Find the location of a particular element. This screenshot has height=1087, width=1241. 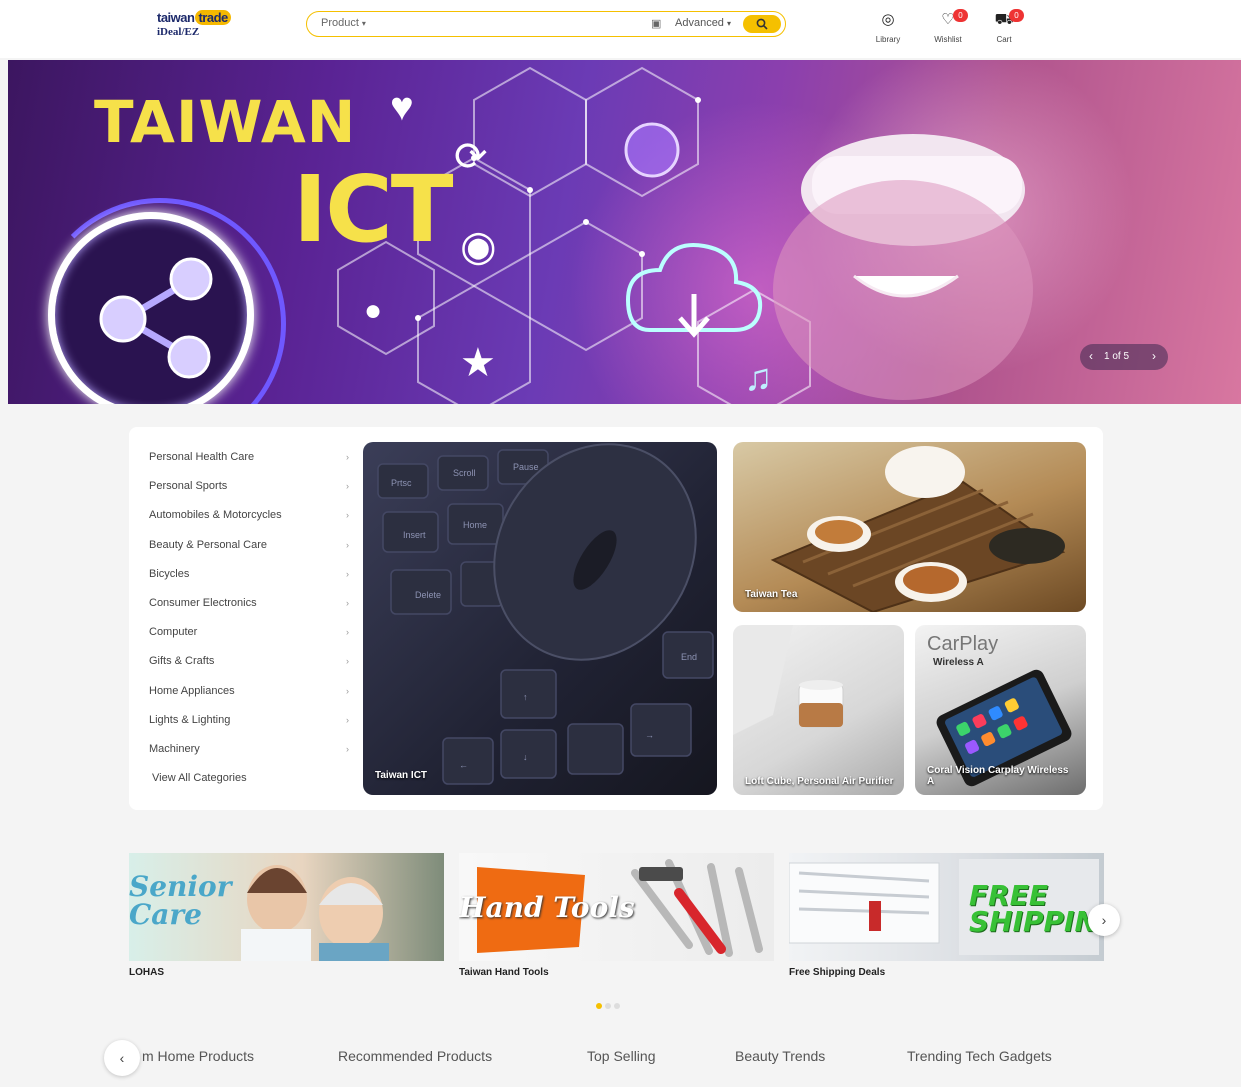

category-item: Consumer Electronics › is located at coordinates (249, 603).